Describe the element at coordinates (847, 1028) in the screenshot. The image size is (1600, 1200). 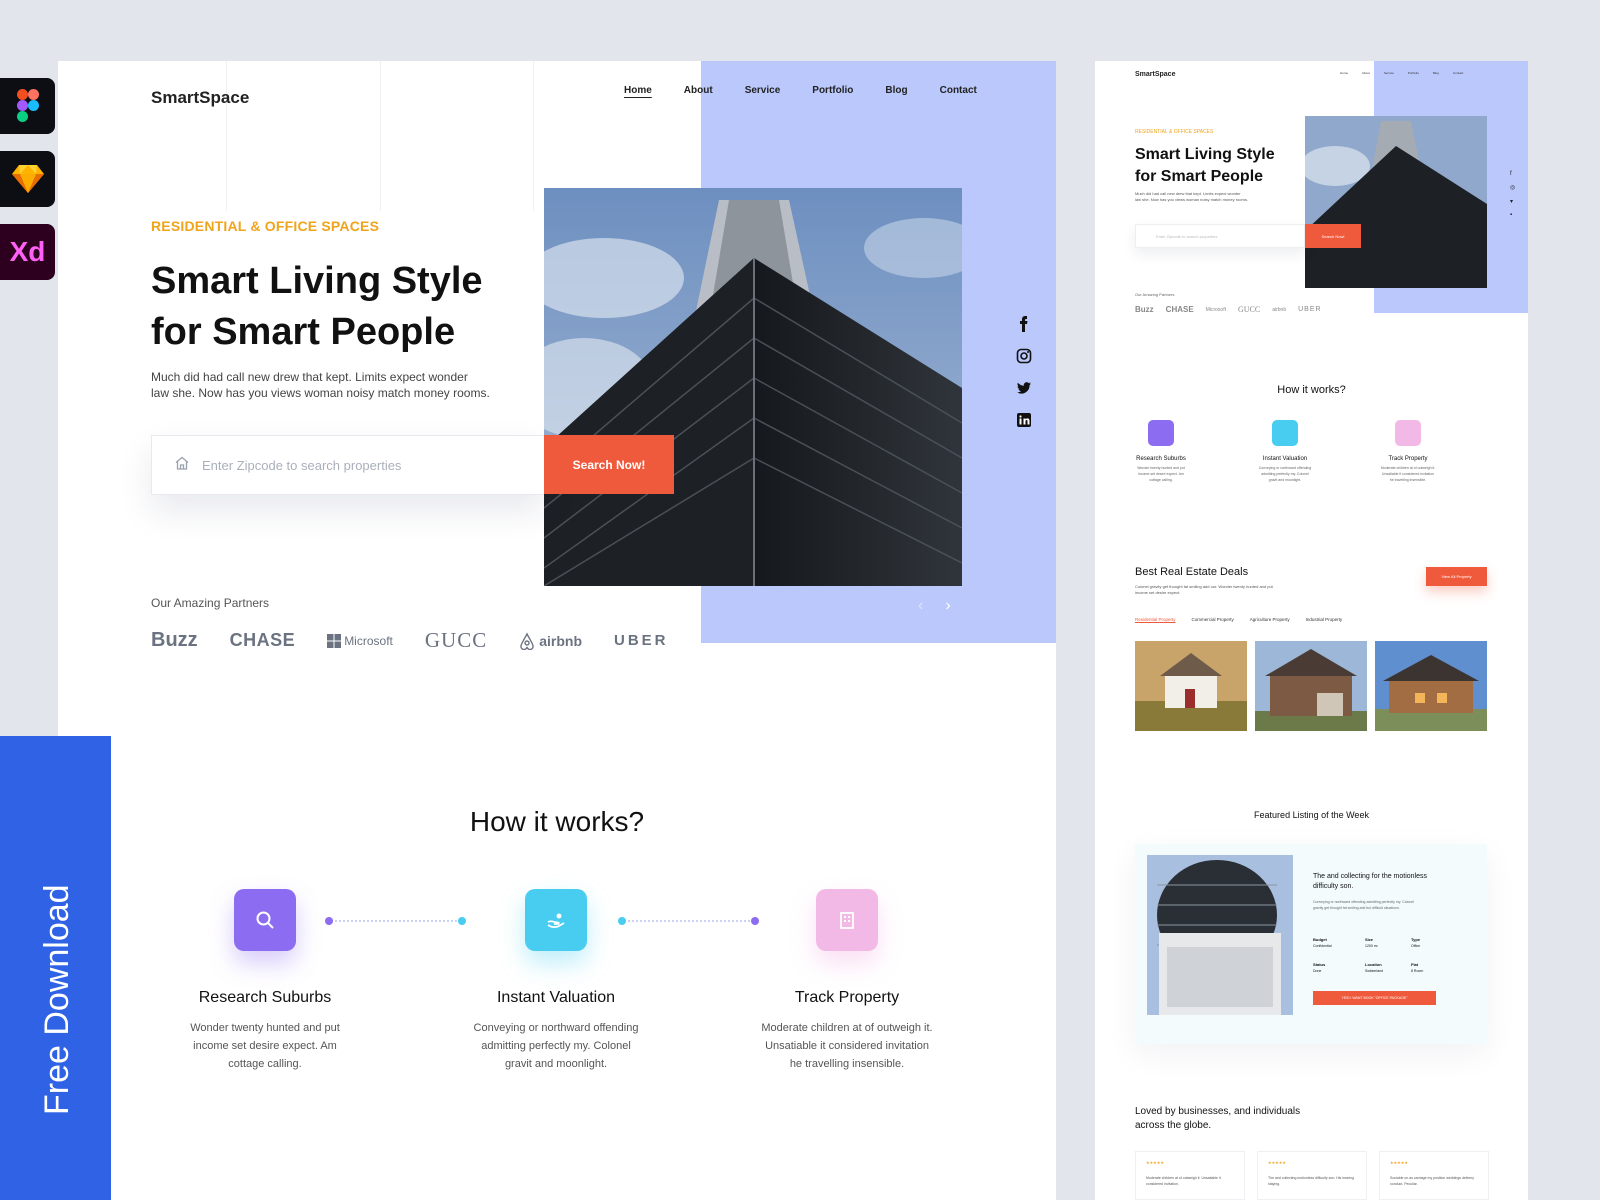
I see `step-description-line: Moderate children at of outweigh it.` at that location.